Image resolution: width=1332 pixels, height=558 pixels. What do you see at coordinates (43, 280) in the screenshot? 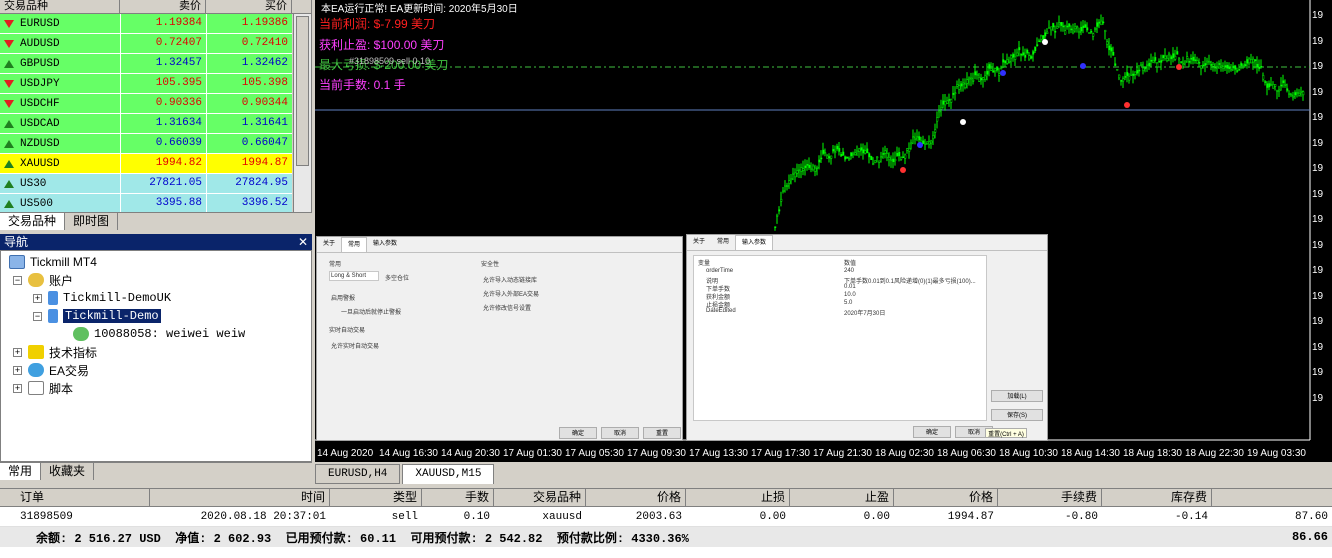
I see `tree-accounts: − 账户` at bounding box center [43, 280].